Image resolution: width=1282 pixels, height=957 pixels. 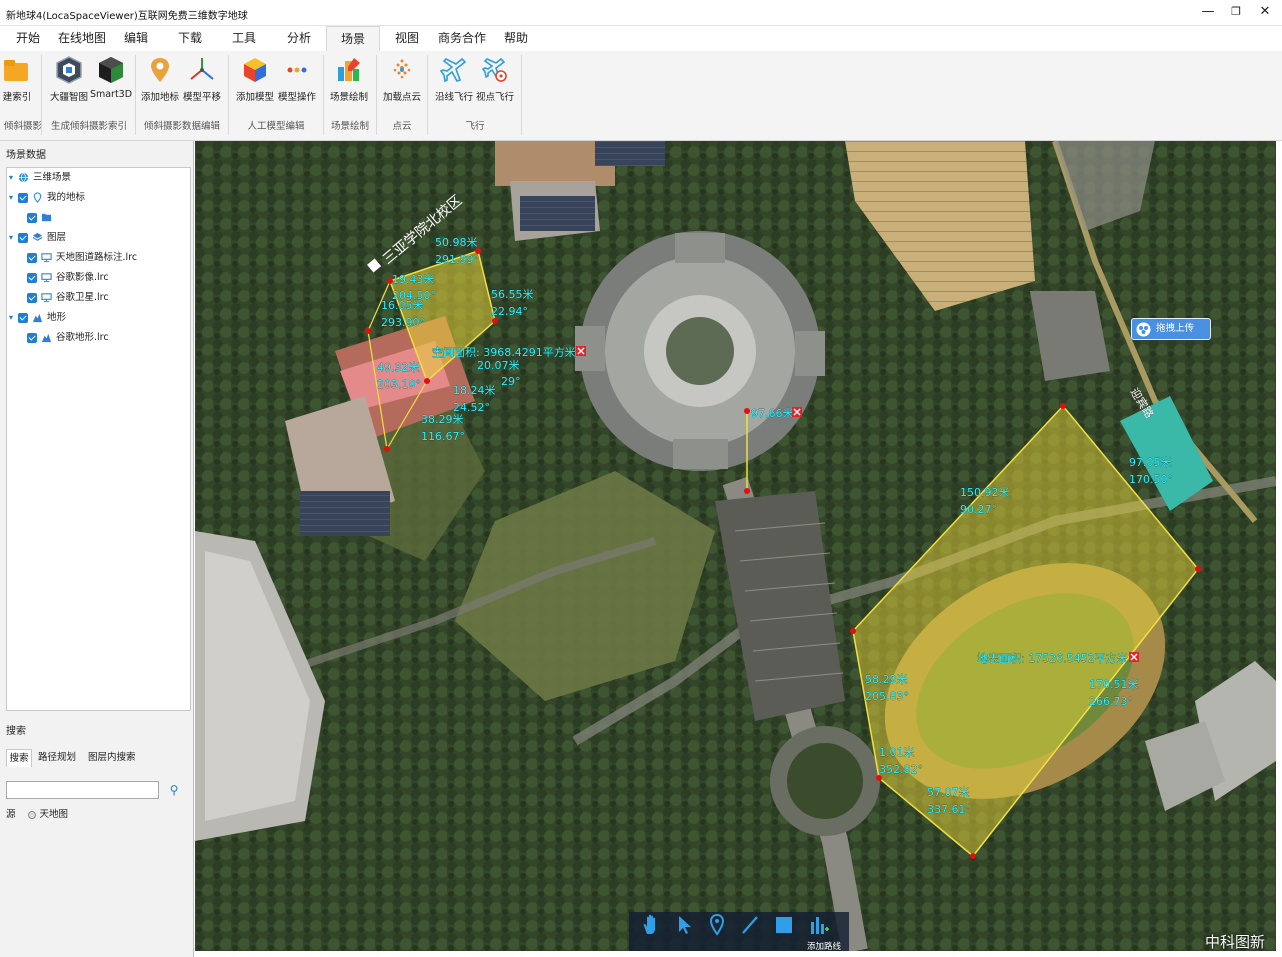 I want to click on add-model-button: 添加模型, so click(x=255, y=82).